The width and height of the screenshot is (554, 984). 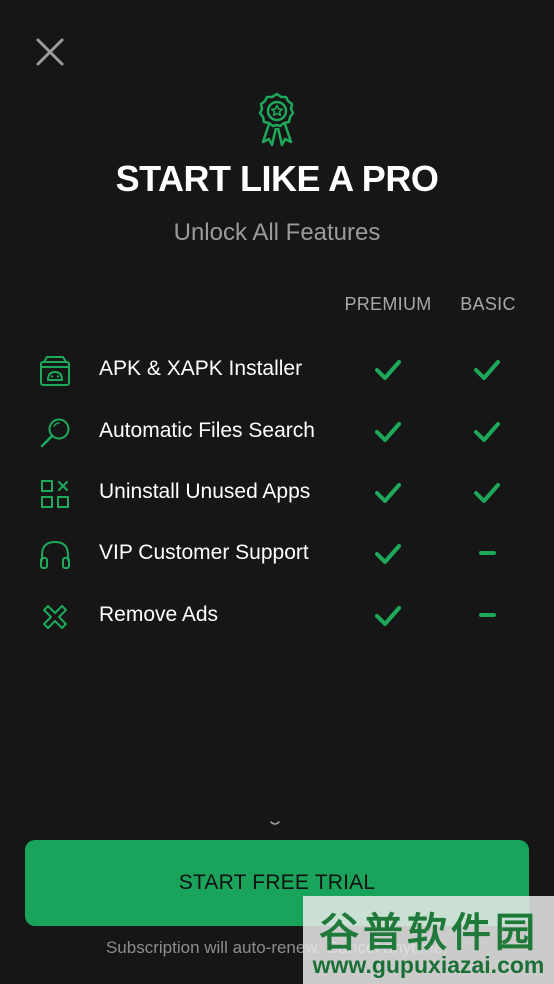 I want to click on close-button, so click(x=50, y=52).